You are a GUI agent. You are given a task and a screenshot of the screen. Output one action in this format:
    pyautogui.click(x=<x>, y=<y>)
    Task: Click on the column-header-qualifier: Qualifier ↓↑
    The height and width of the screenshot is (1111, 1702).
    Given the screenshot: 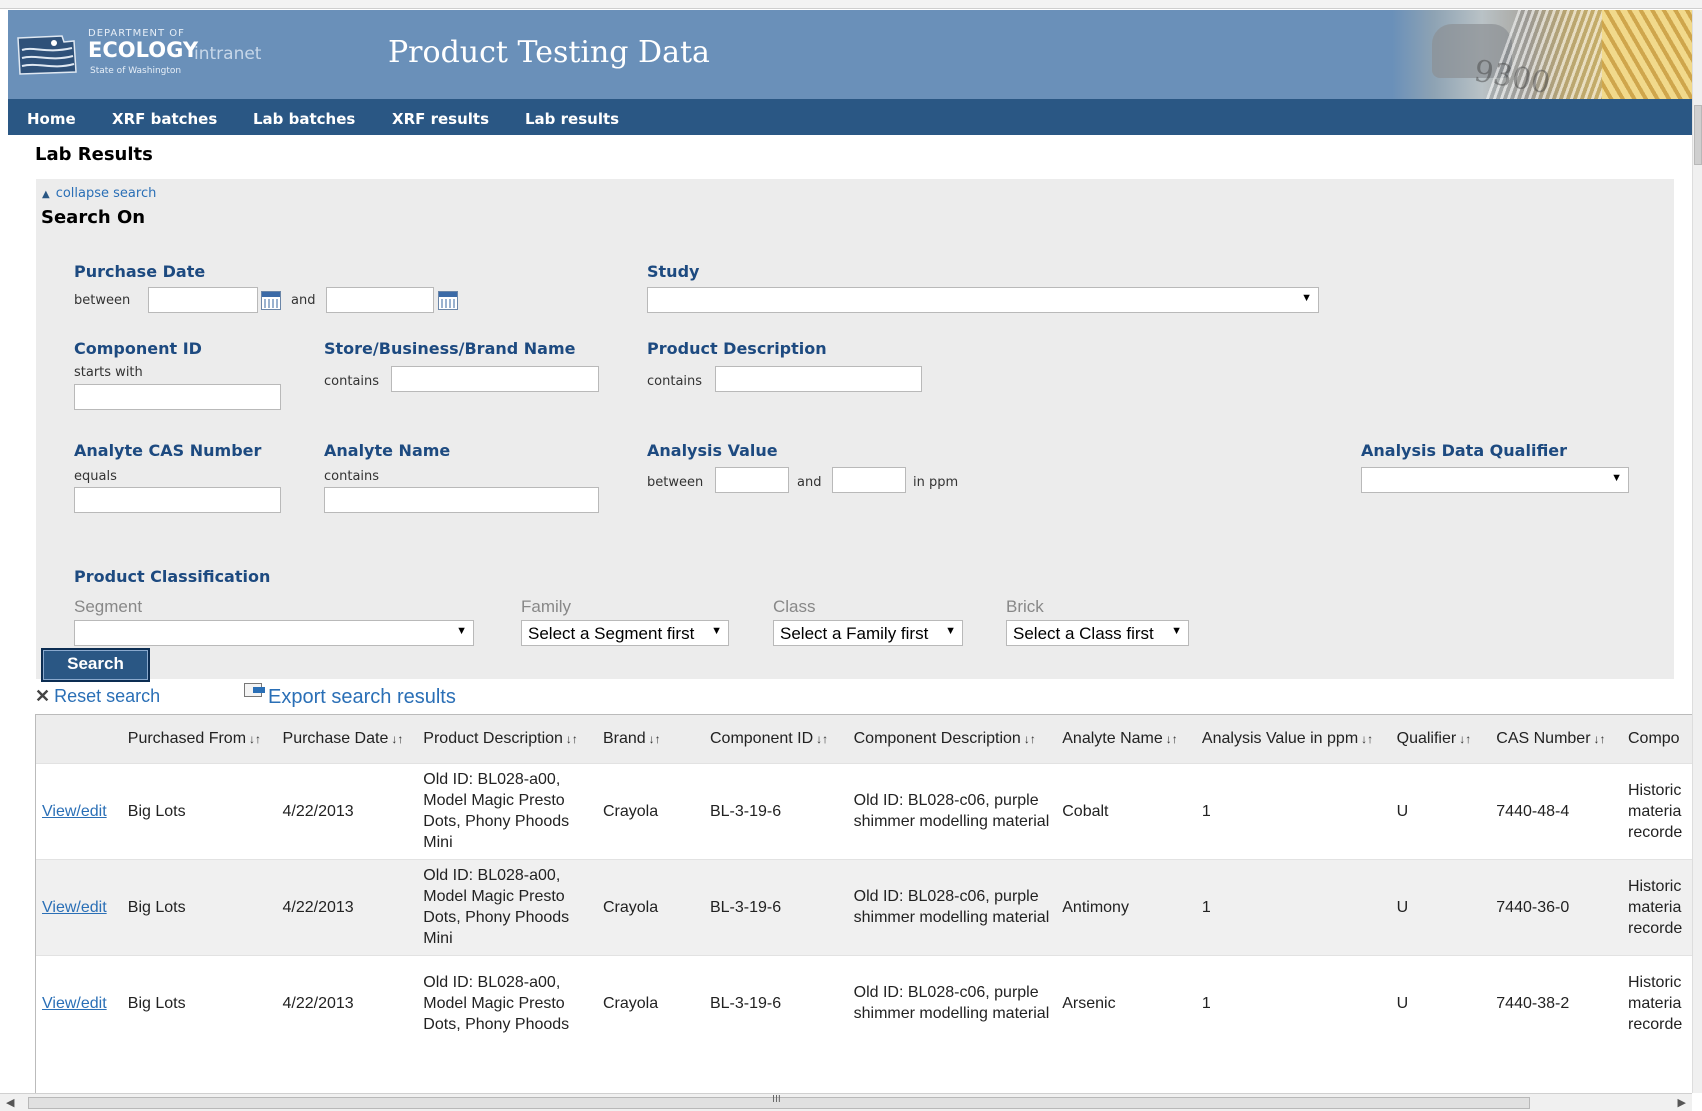 What is the action you would take?
    pyautogui.click(x=1440, y=739)
    